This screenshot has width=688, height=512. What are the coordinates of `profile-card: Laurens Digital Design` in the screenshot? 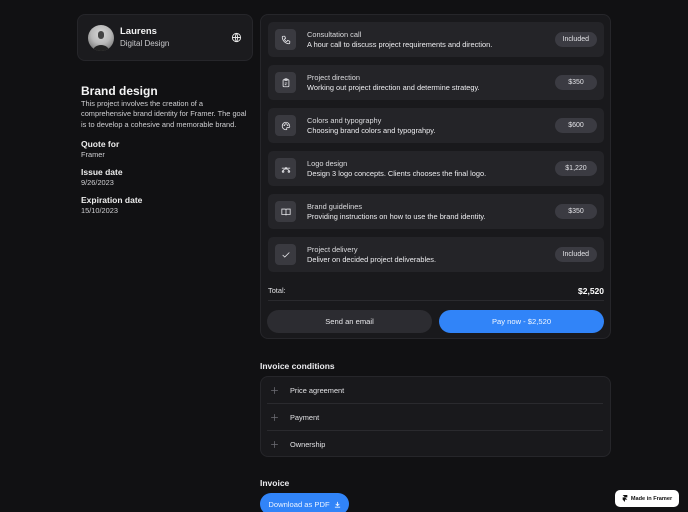 It's located at (165, 37).